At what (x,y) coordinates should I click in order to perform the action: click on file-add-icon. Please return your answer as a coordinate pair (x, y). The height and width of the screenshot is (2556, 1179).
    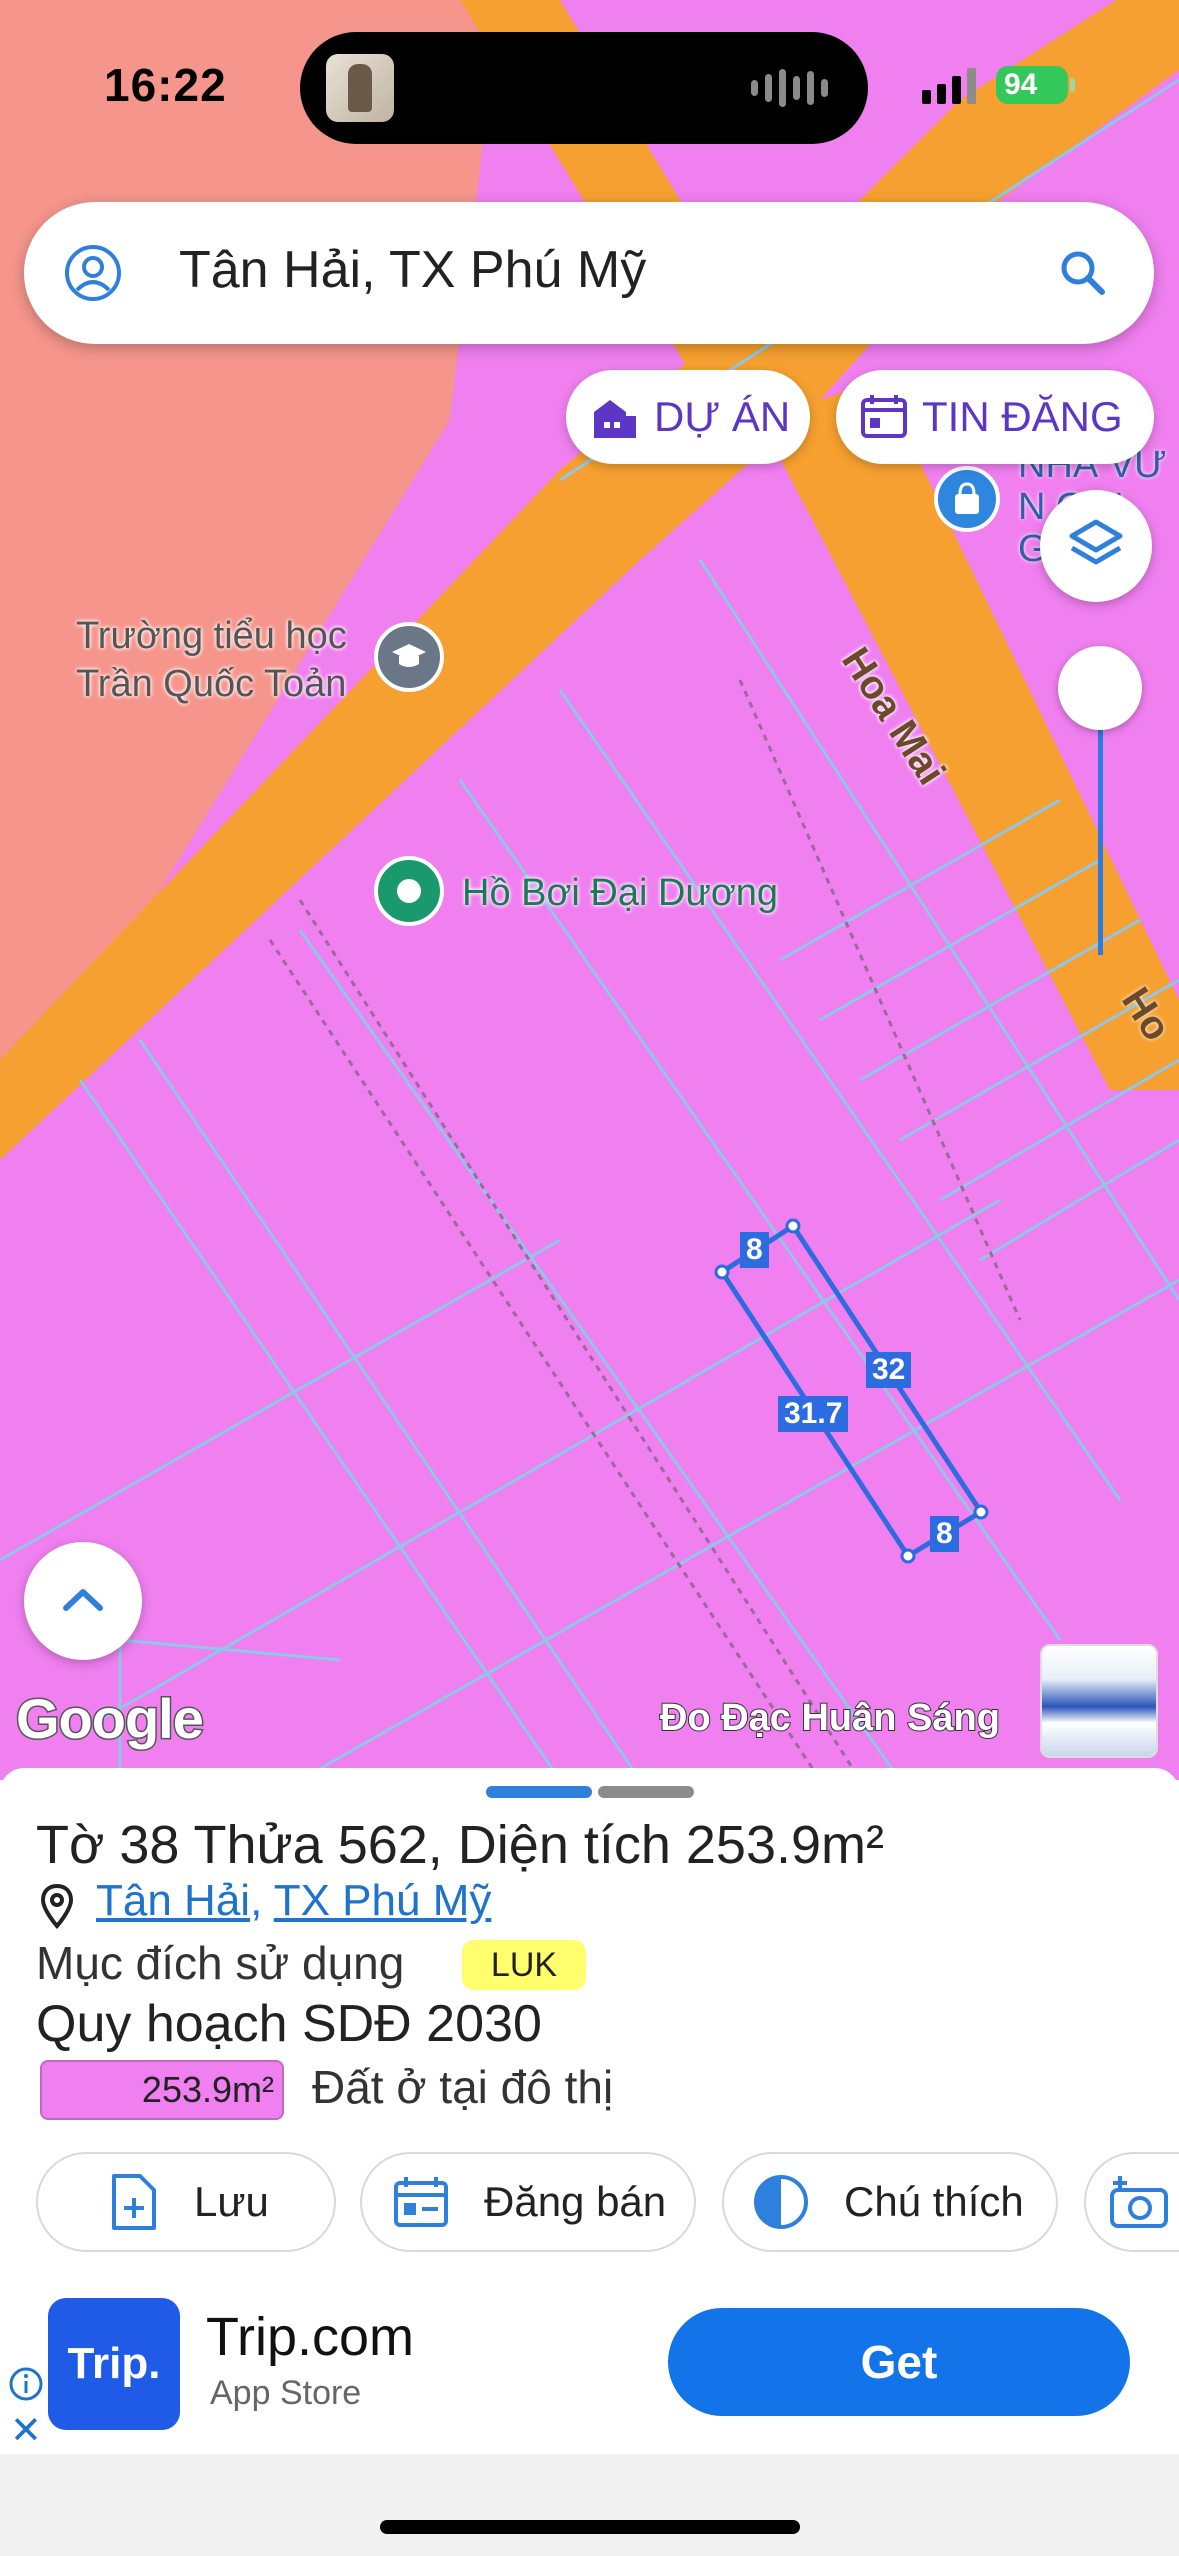
    Looking at the image, I should click on (134, 2202).